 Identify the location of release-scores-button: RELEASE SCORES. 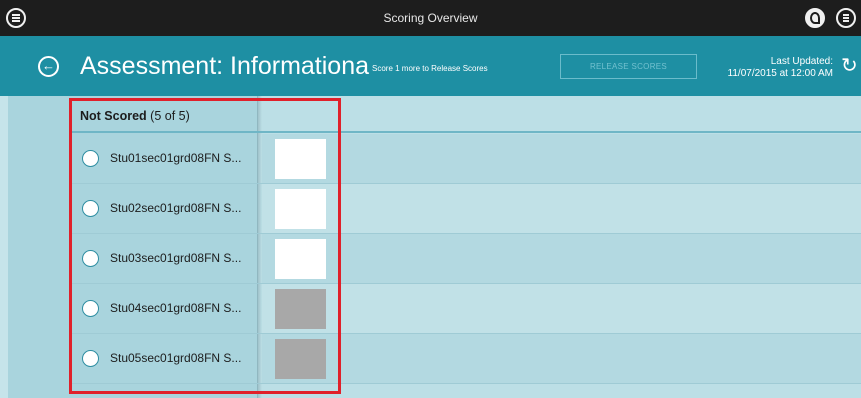
(628, 66).